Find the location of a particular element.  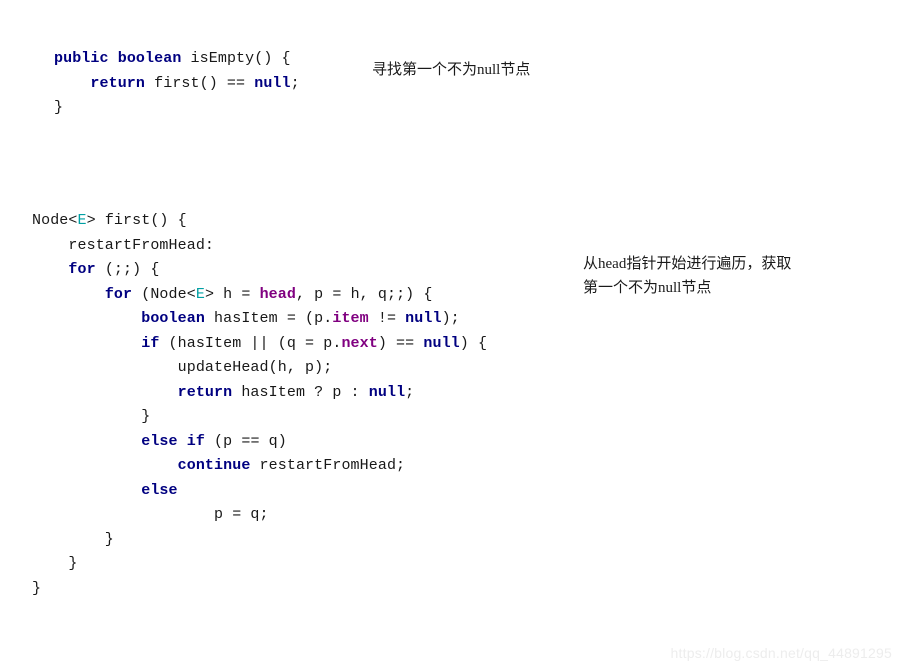

code-token-plain: Node< is located at coordinates (55, 220).